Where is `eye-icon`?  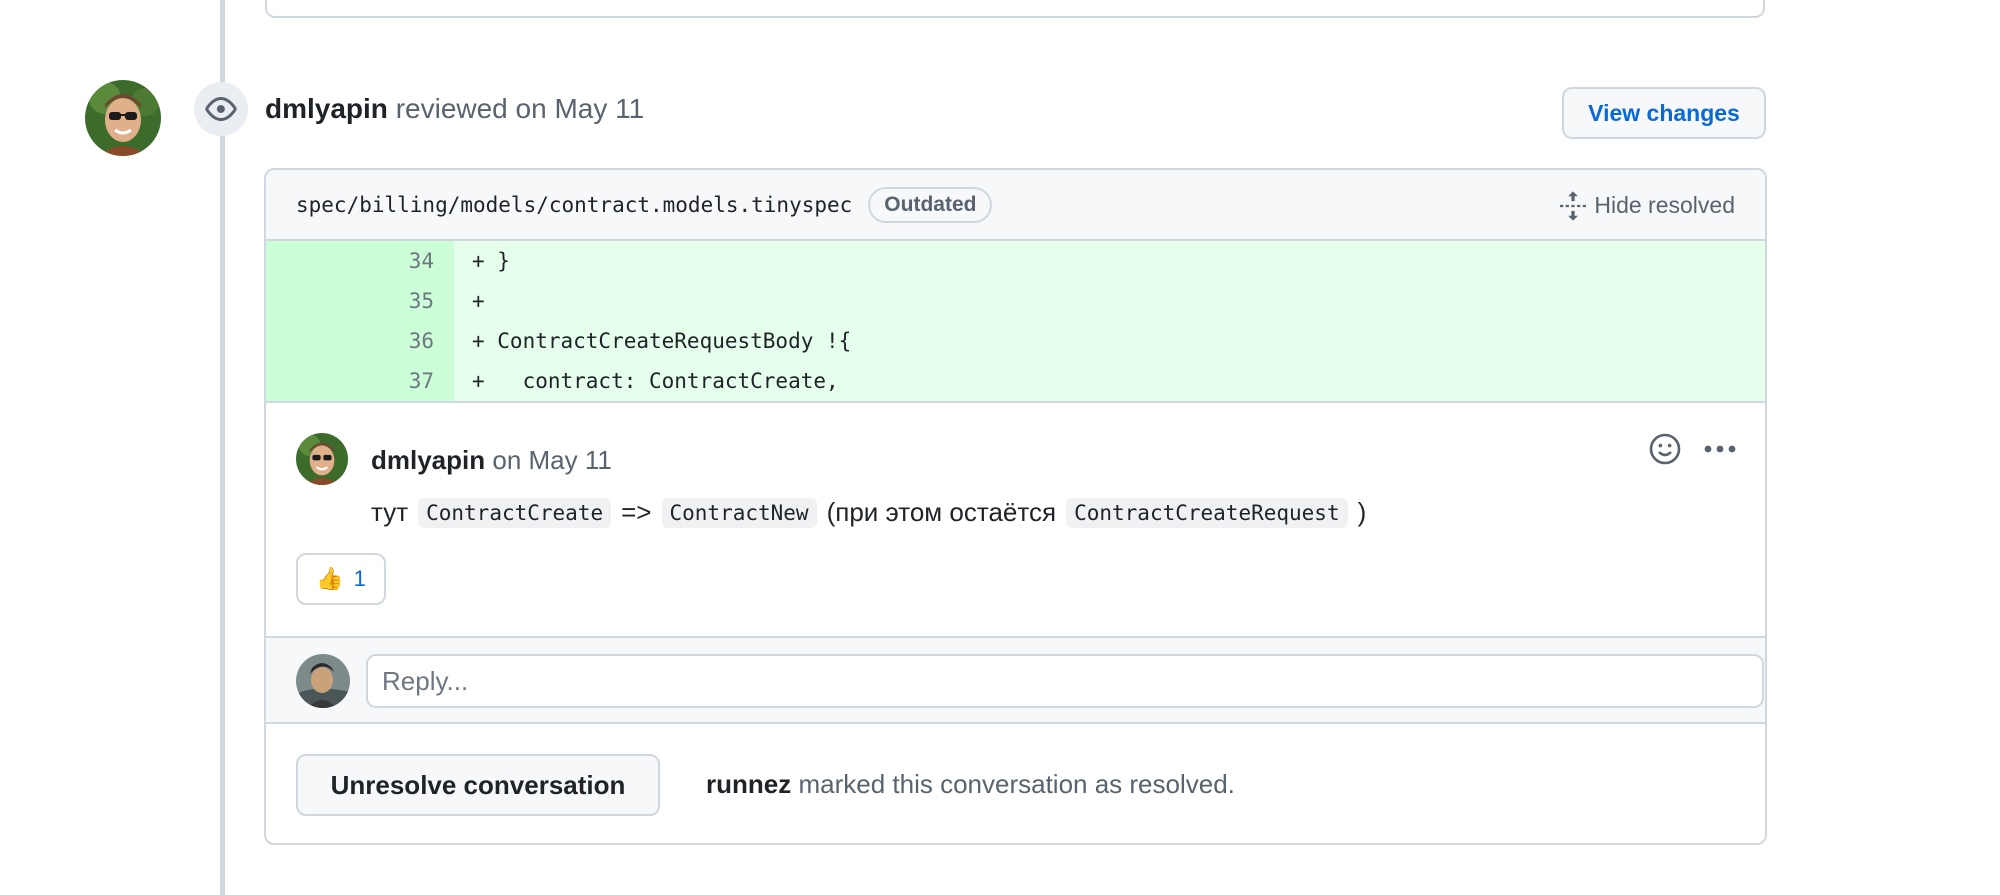
eye-icon is located at coordinates (221, 109).